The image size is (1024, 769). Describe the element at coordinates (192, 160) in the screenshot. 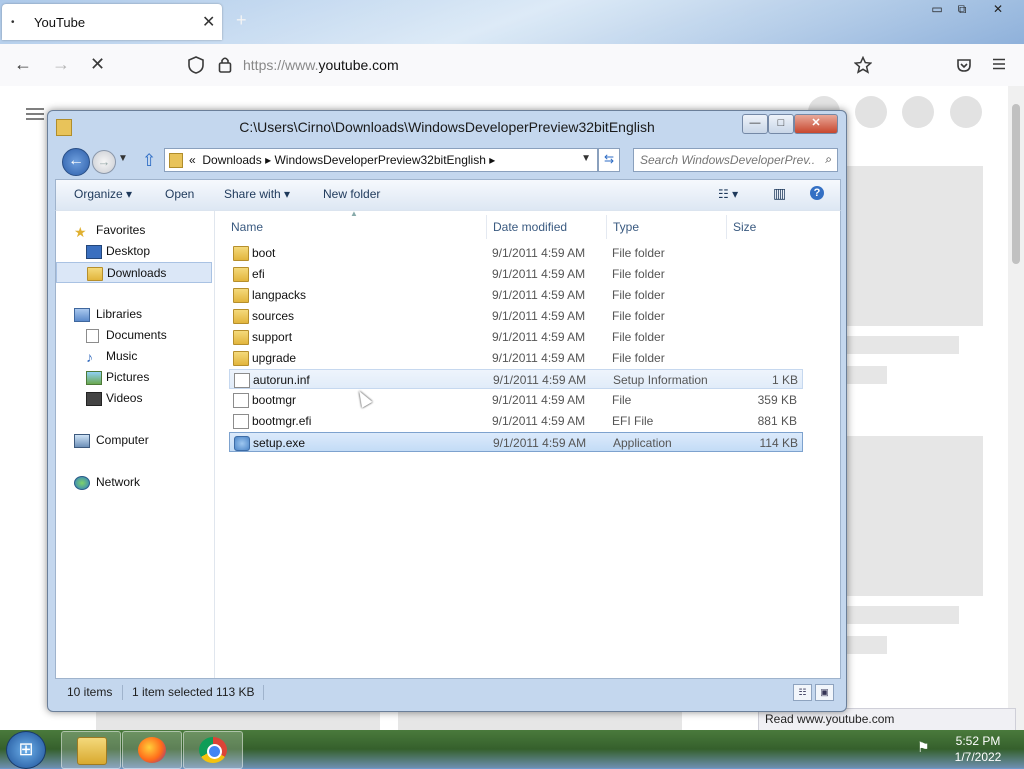

I see `breadcrumb-overflow: «` at that location.